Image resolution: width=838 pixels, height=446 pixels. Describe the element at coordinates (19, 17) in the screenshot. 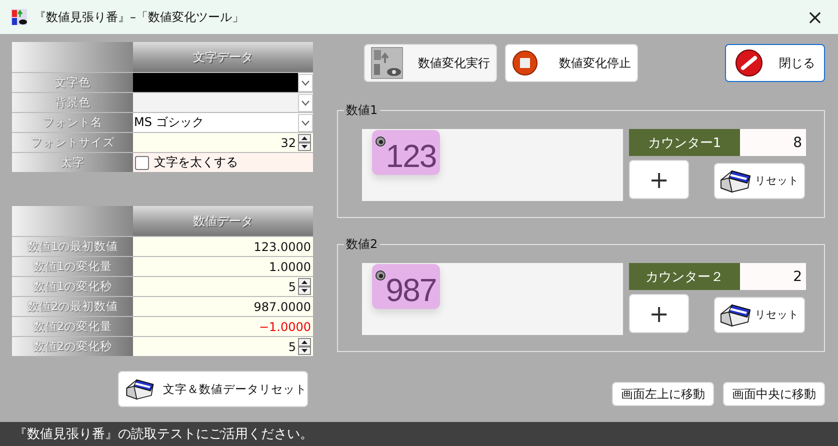

I see `app-icon` at that location.